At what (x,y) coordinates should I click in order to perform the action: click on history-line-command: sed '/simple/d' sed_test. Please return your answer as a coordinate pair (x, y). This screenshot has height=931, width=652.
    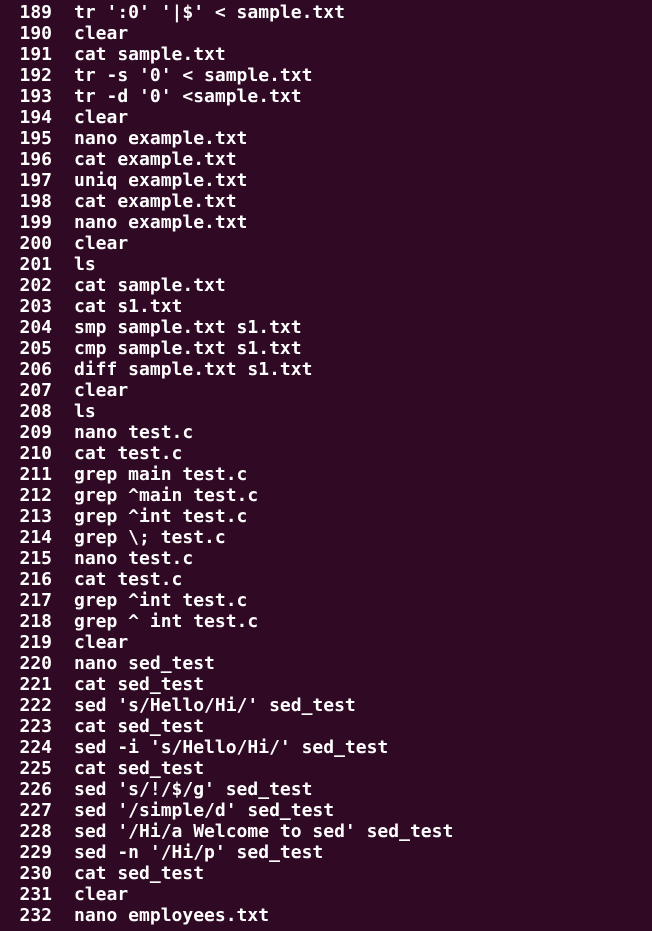
    Looking at the image, I should click on (204, 810).